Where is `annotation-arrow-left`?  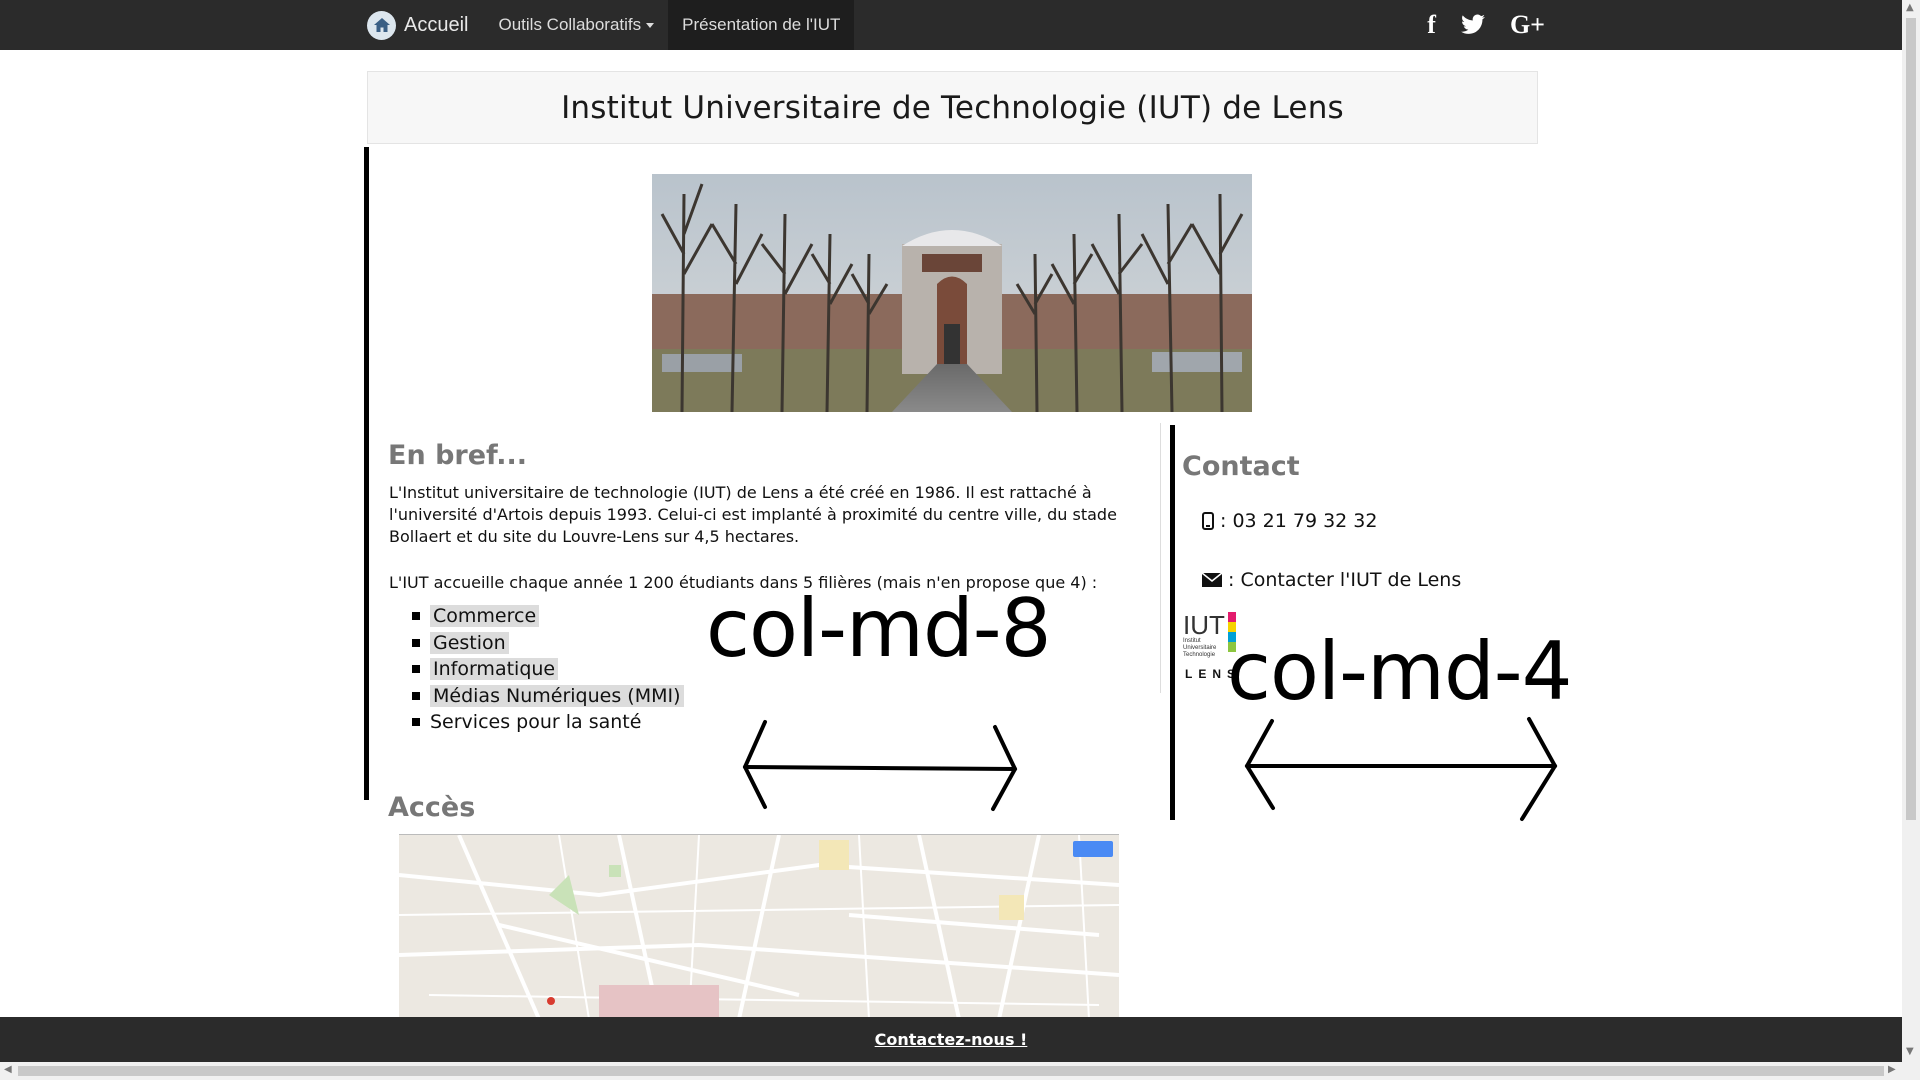
annotation-arrow-left is located at coordinates (880, 765).